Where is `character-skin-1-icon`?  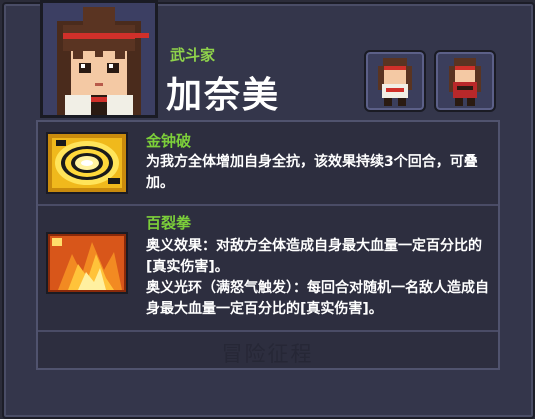
character-skin-1-icon is located at coordinates (395, 82).